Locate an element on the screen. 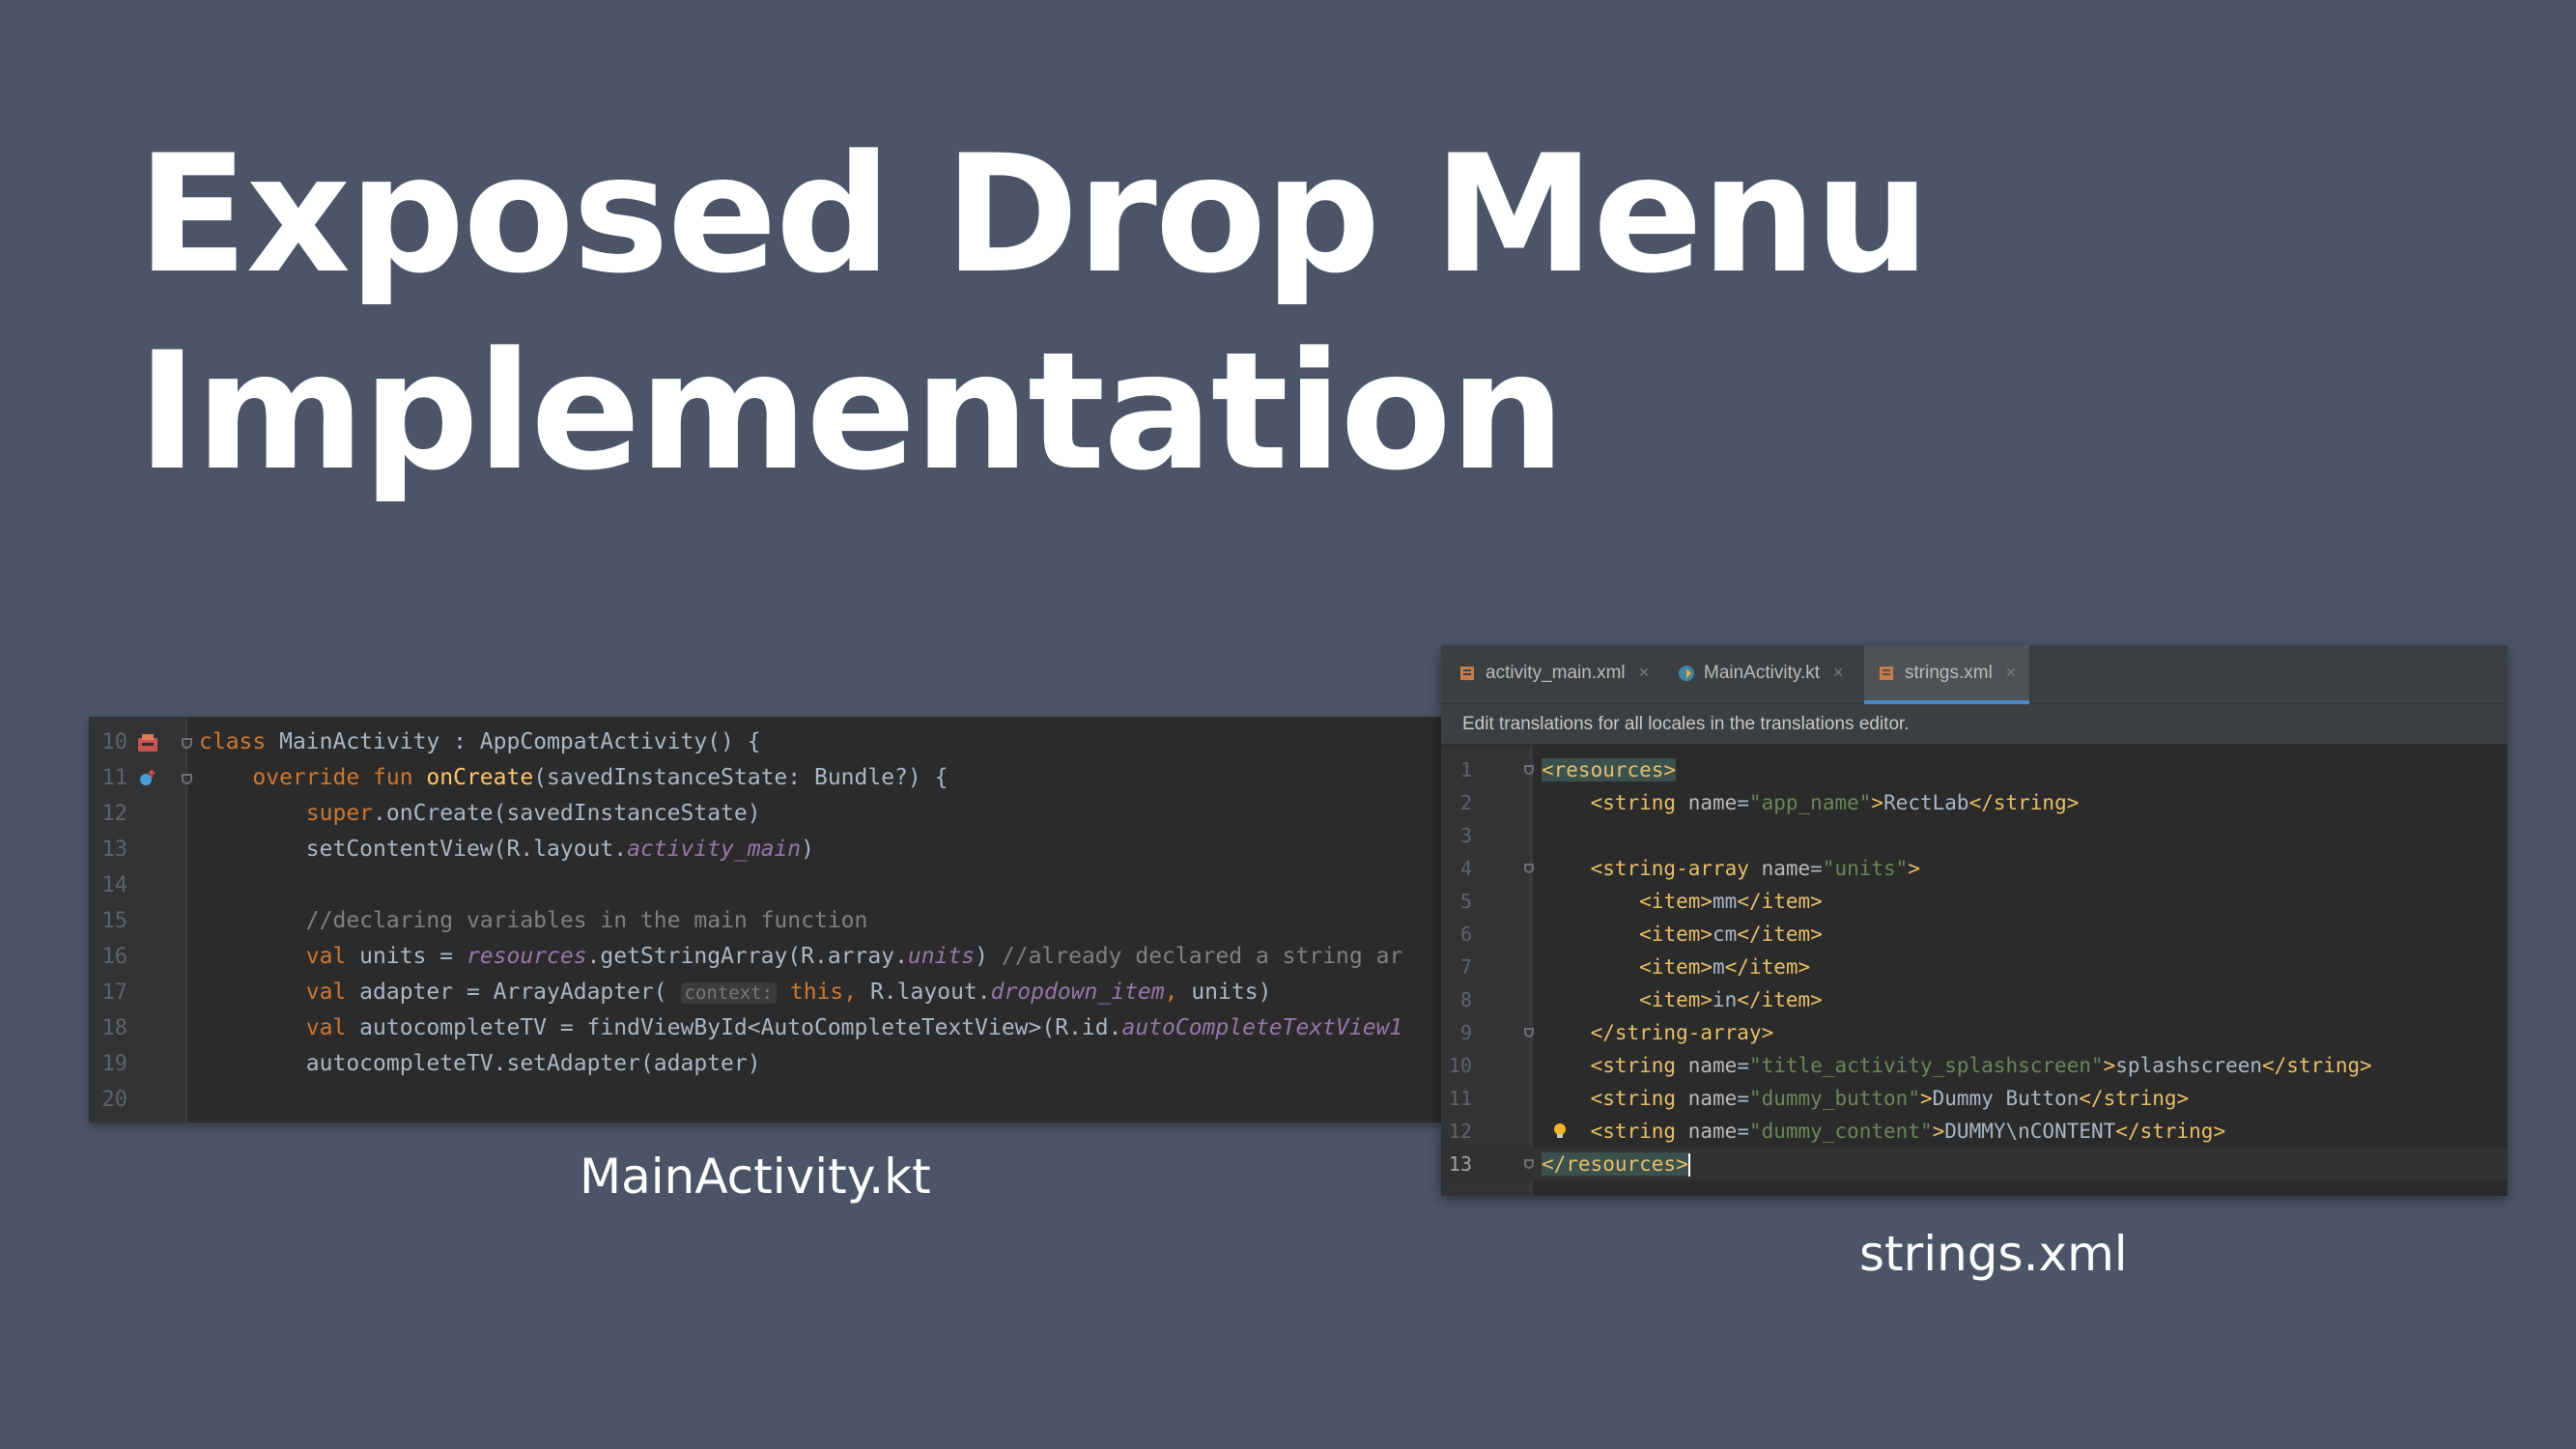 Image resolution: width=2576 pixels, height=1449 pixels. lightbulb-icon is located at coordinates (1560, 1131).